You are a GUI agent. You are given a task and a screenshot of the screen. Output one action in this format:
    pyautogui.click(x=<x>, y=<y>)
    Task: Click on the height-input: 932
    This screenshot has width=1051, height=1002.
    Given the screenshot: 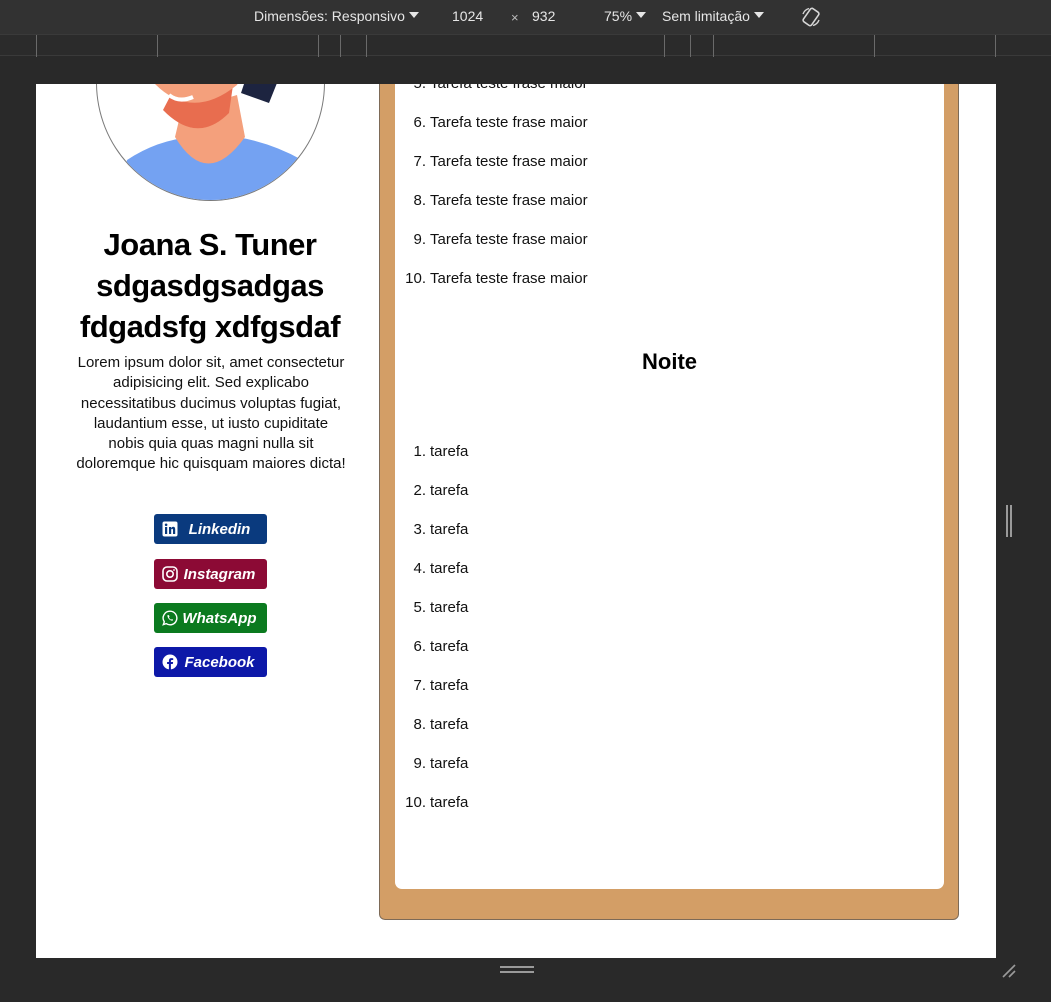 What is the action you would take?
    pyautogui.click(x=543, y=16)
    